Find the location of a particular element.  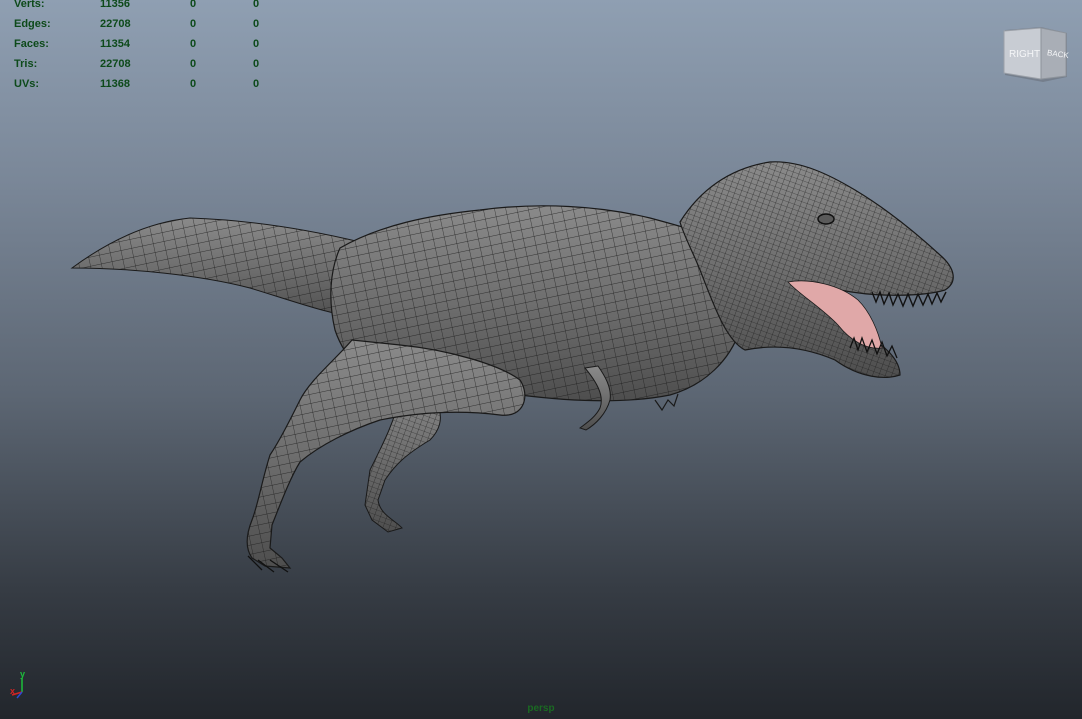

tail is located at coordinates (220, 269).